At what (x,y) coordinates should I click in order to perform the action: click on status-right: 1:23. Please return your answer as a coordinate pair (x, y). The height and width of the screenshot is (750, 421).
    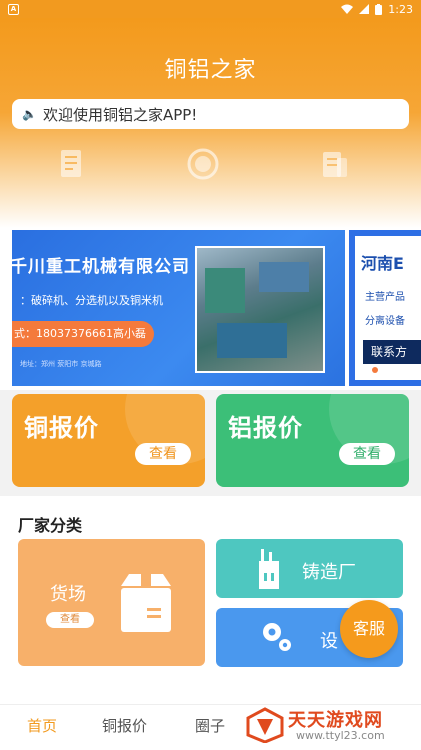
    Looking at the image, I should click on (377, 9).